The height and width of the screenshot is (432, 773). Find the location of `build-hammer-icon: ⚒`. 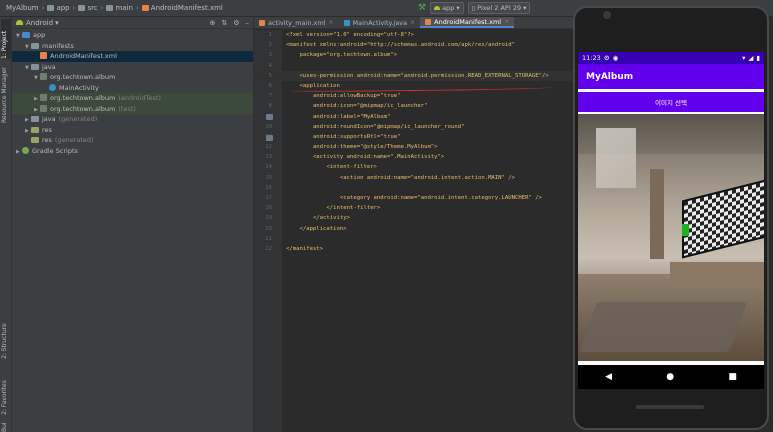

build-hammer-icon: ⚒ is located at coordinates (422, 8).